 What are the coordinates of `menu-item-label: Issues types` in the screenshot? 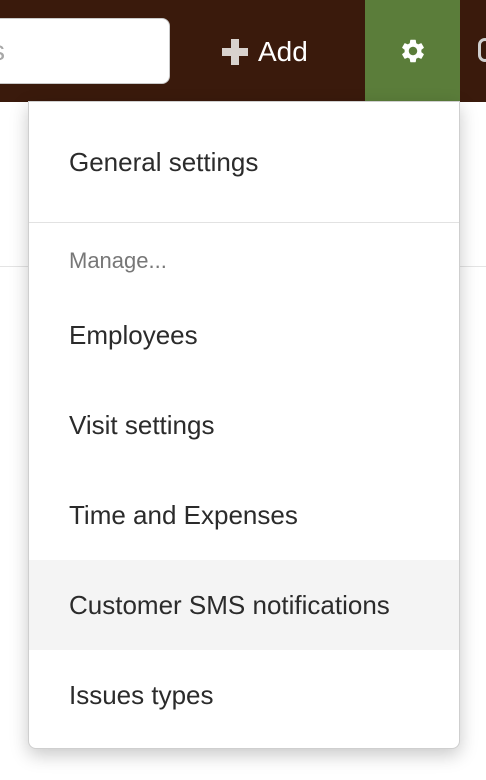 It's located at (141, 694).